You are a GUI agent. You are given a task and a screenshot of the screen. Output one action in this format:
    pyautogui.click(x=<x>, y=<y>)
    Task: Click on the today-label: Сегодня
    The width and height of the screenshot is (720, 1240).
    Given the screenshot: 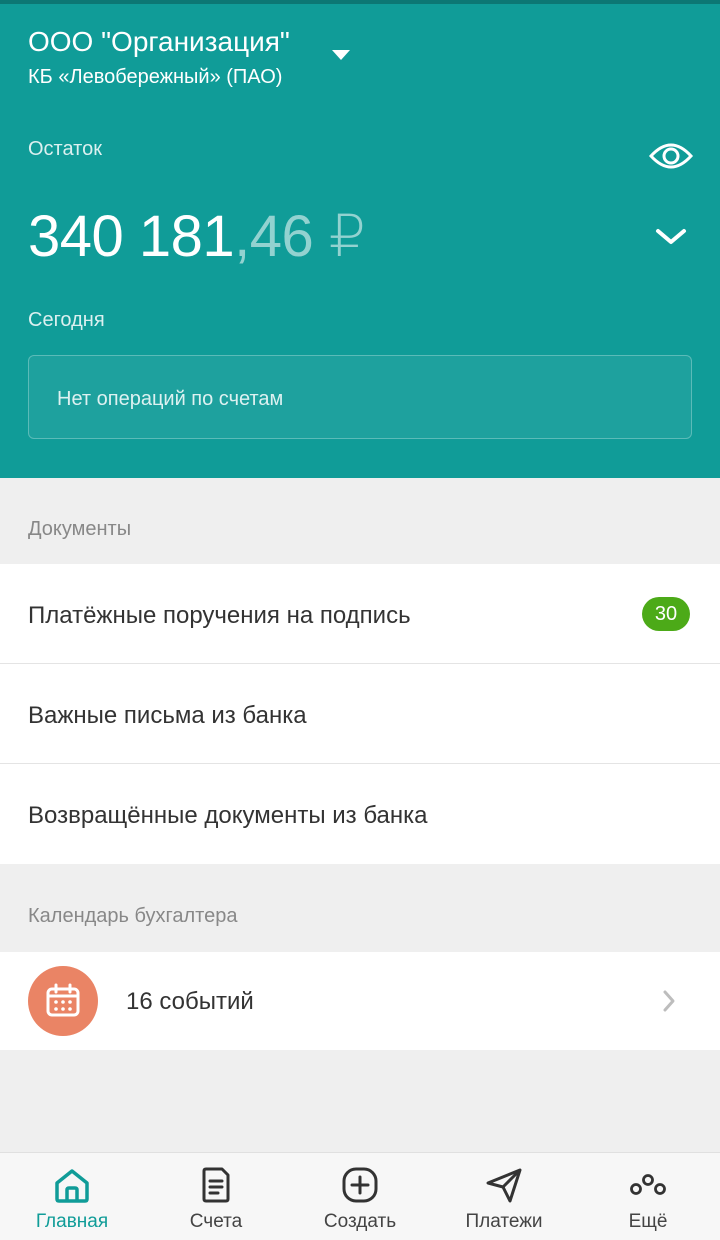 What is the action you would take?
    pyautogui.click(x=66, y=320)
    